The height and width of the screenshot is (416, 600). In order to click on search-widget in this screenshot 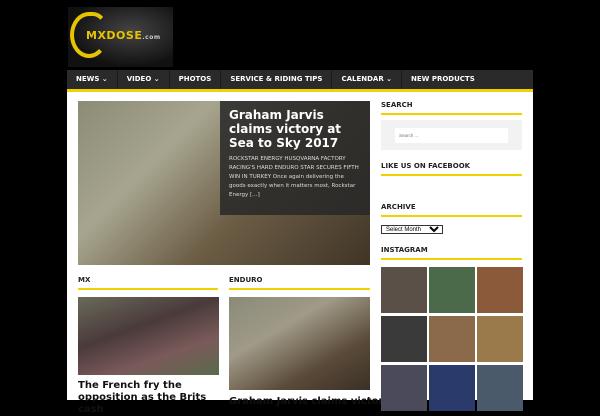, I will do `click(451, 135)`.